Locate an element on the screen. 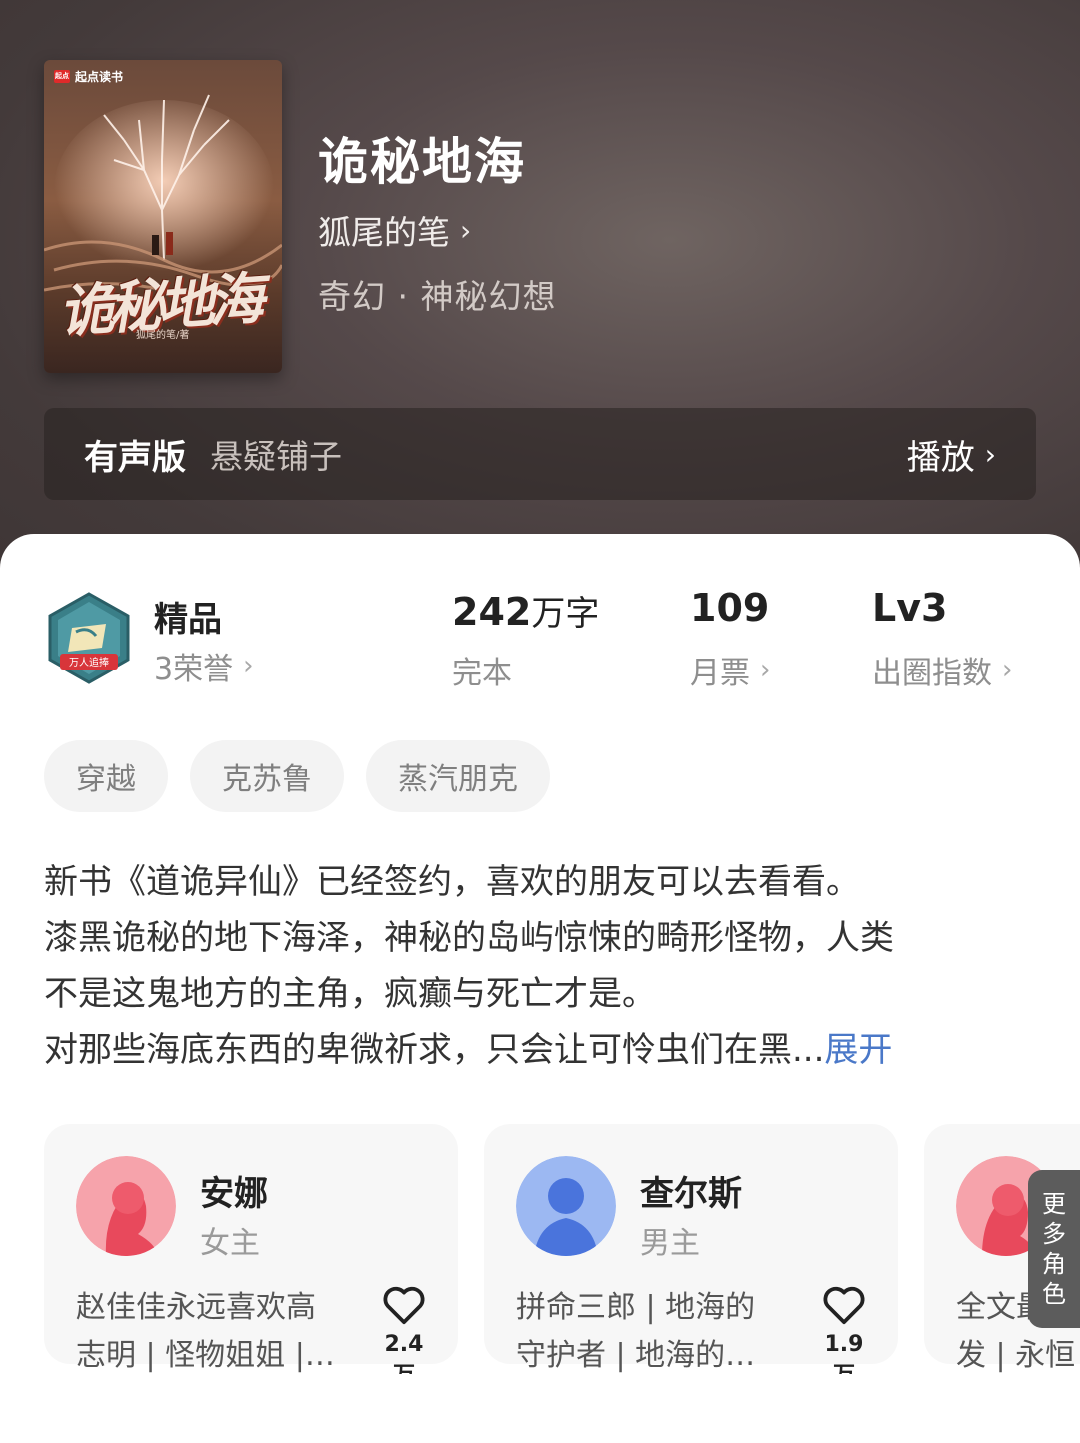  monthly-ticket-count: 109 is located at coordinates (730, 608).